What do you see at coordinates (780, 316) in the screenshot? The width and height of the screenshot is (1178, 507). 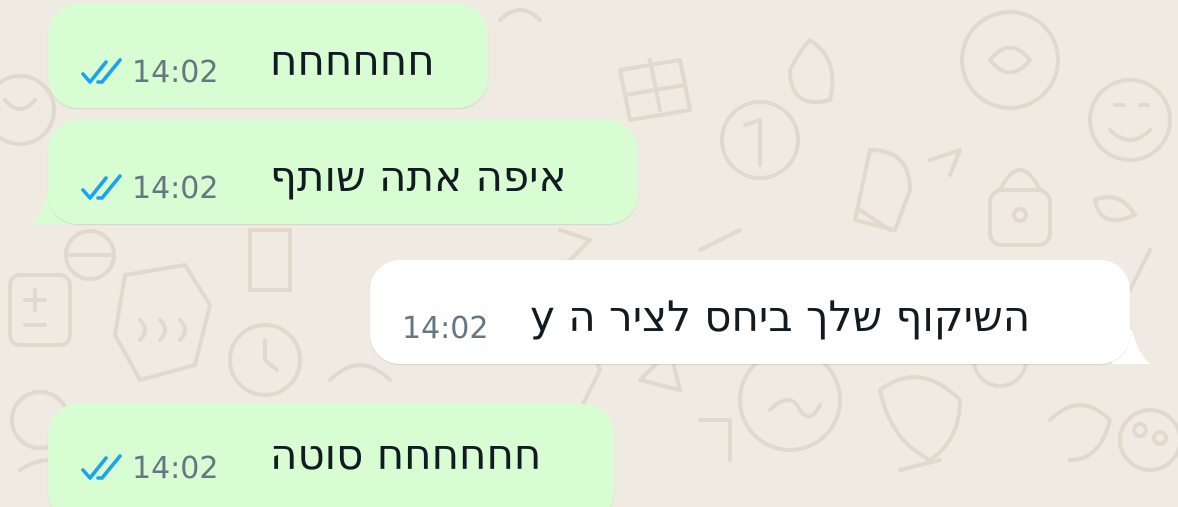 I see `message-text: השיקוף שלך ביחס לציר ה y` at bounding box center [780, 316].